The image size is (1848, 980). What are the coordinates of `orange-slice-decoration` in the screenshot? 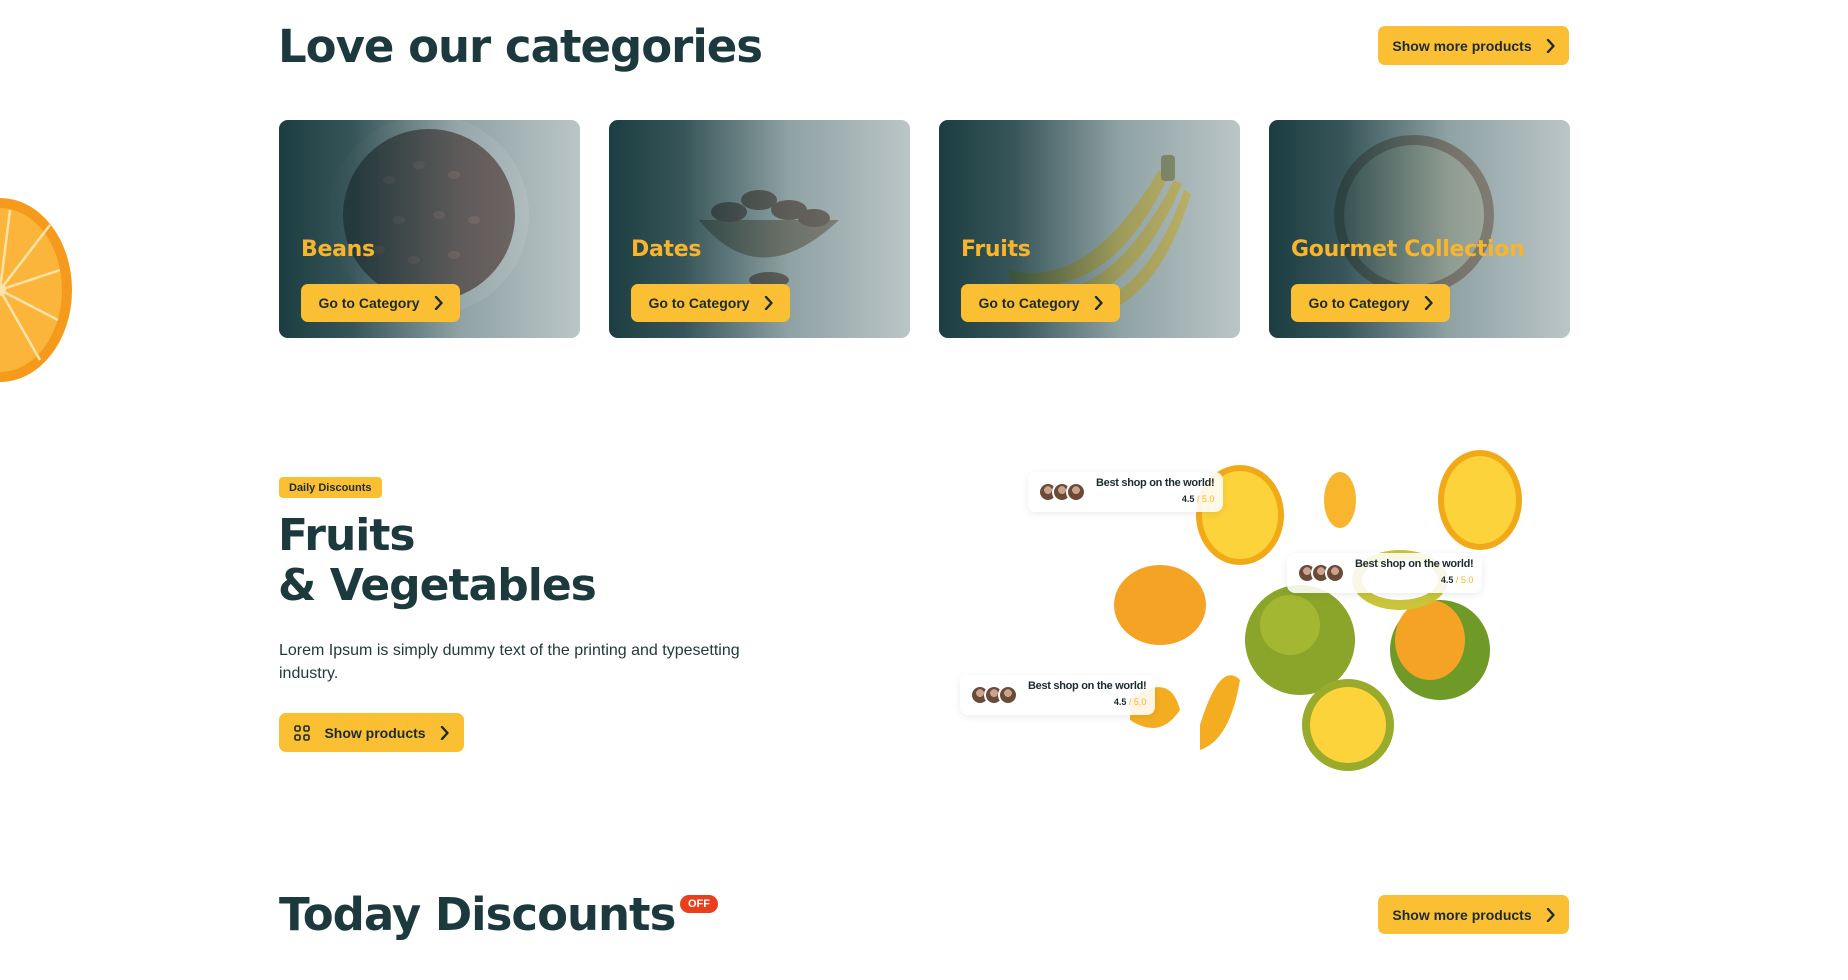 It's located at (36, 290).